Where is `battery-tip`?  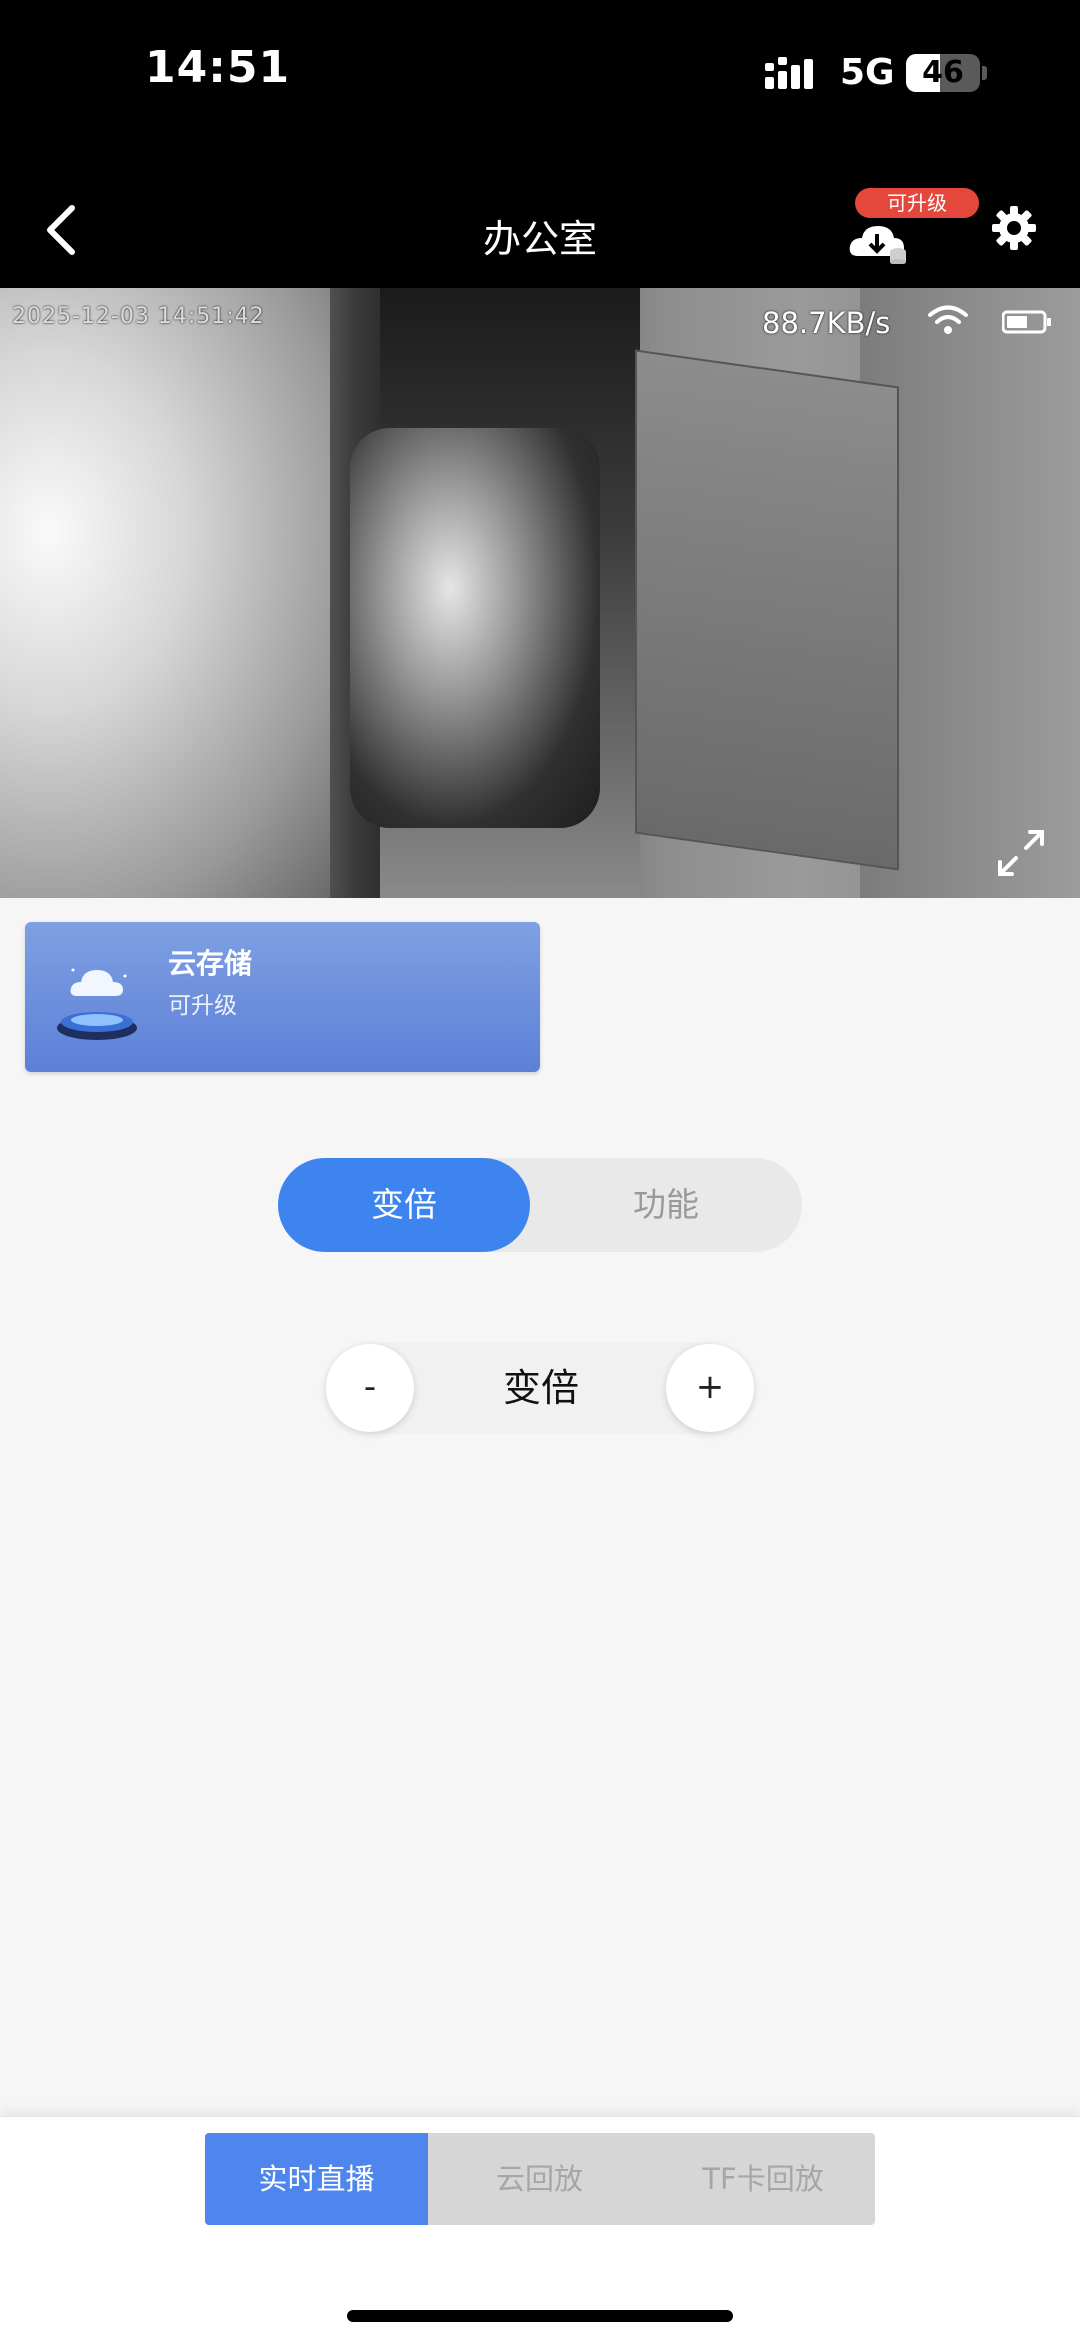
battery-tip is located at coordinates (984, 73).